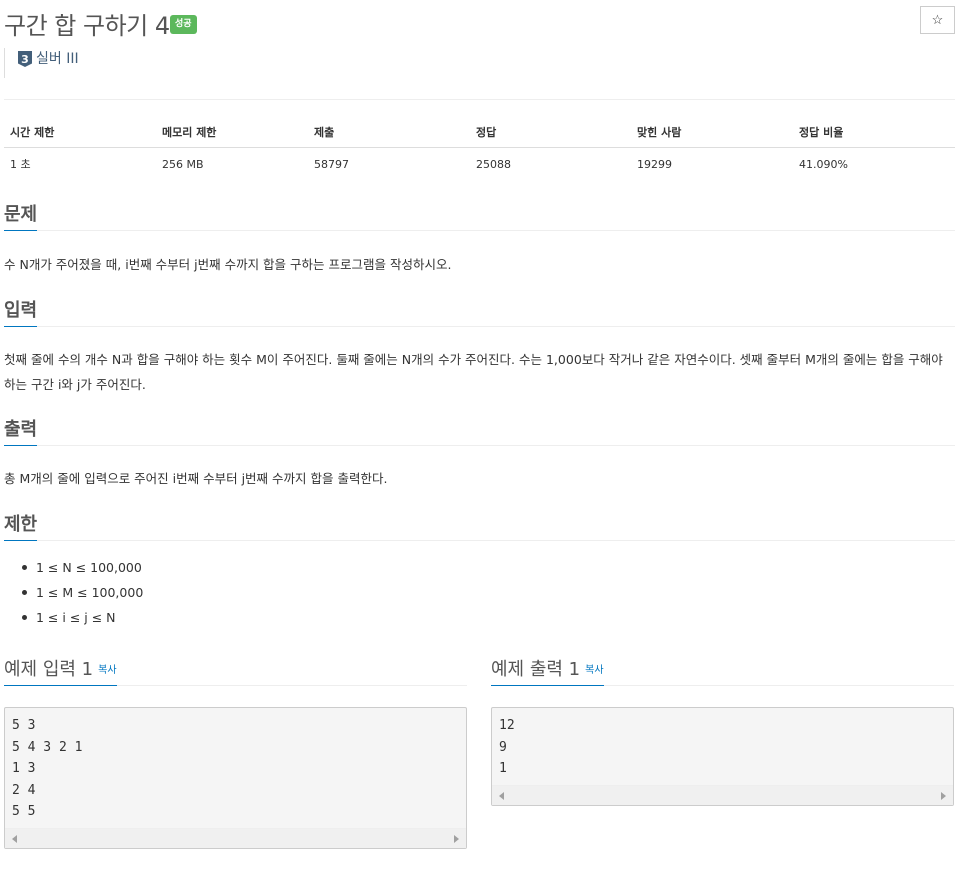 The width and height of the screenshot is (965, 871). What do you see at coordinates (722, 756) in the screenshot?
I see `example-output-box: 12 9 1` at bounding box center [722, 756].